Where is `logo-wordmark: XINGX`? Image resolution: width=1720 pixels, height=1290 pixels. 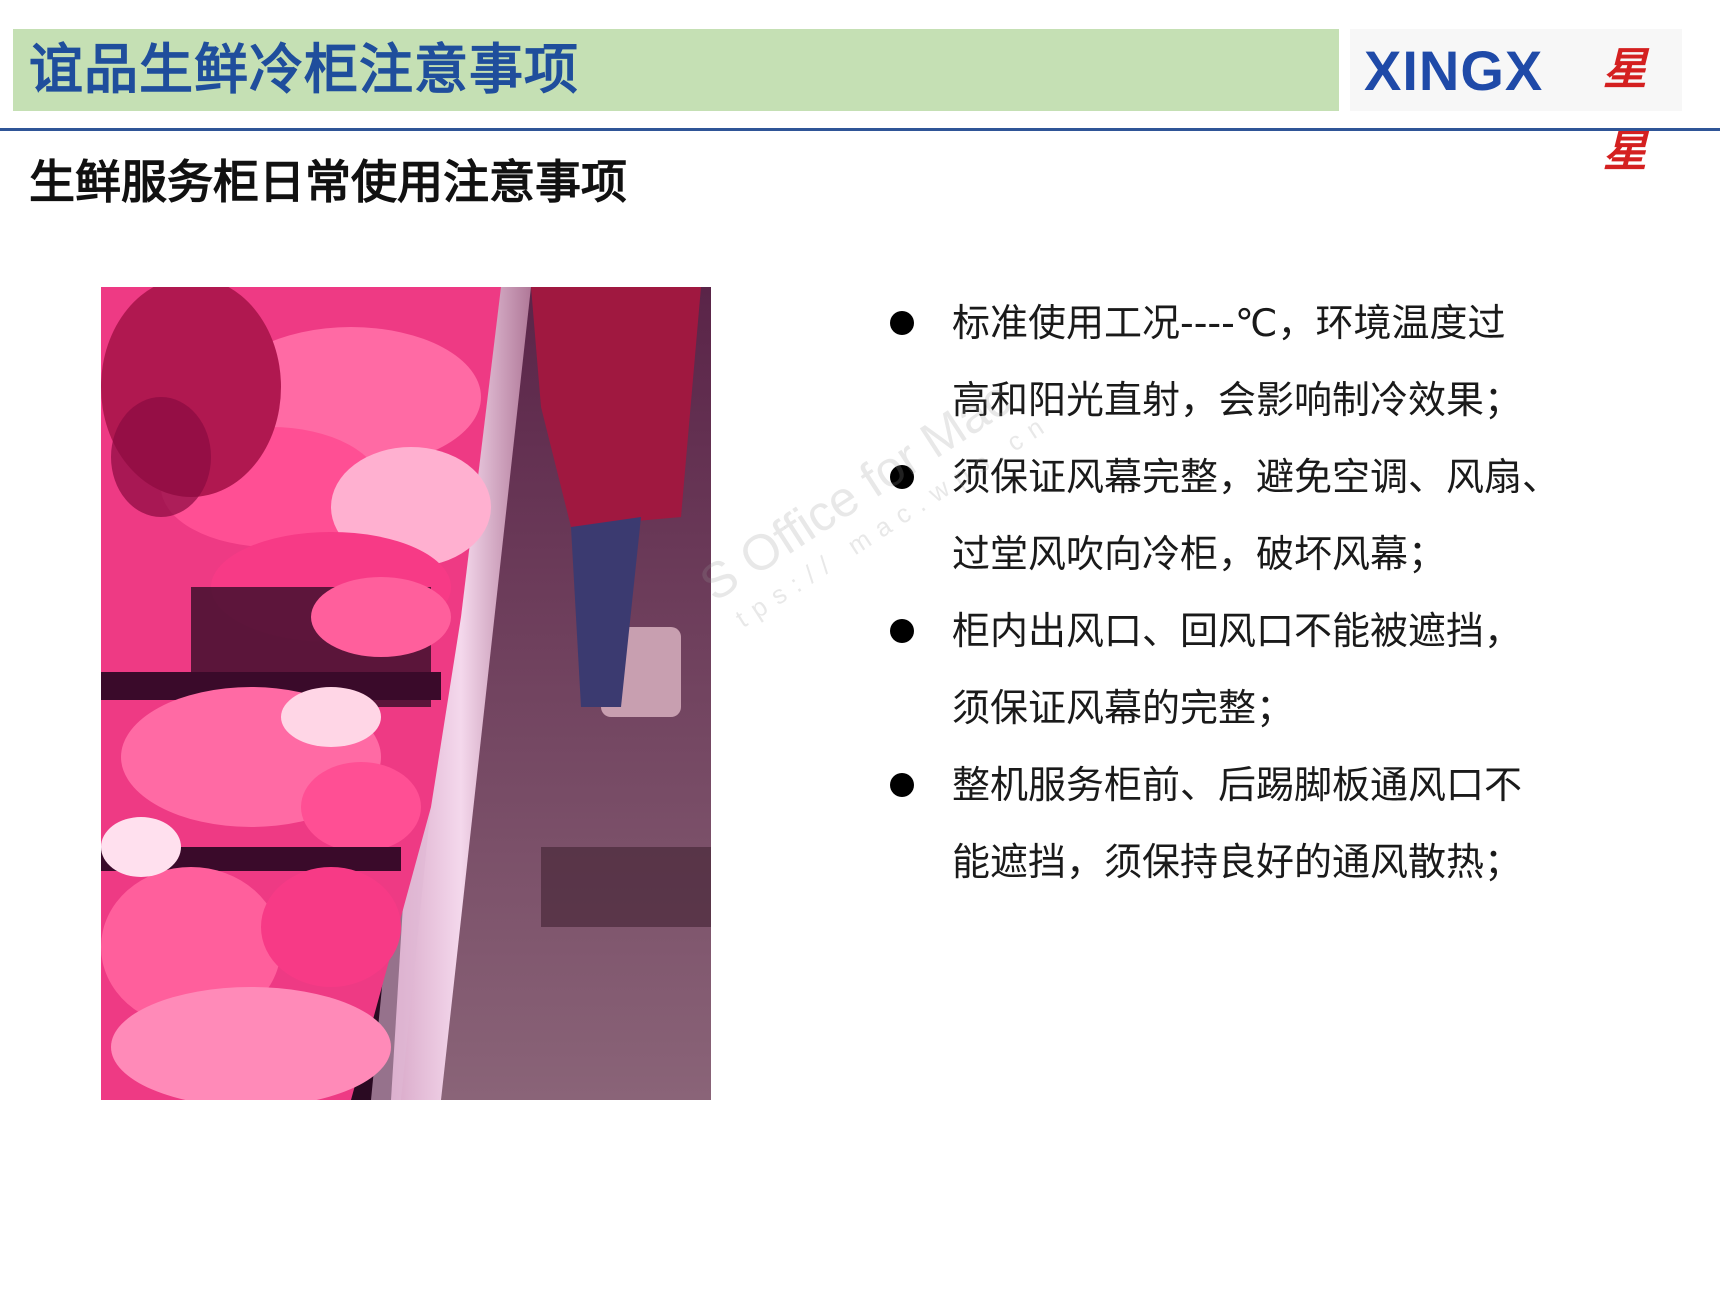 logo-wordmark: XINGX is located at coordinates (1454, 70).